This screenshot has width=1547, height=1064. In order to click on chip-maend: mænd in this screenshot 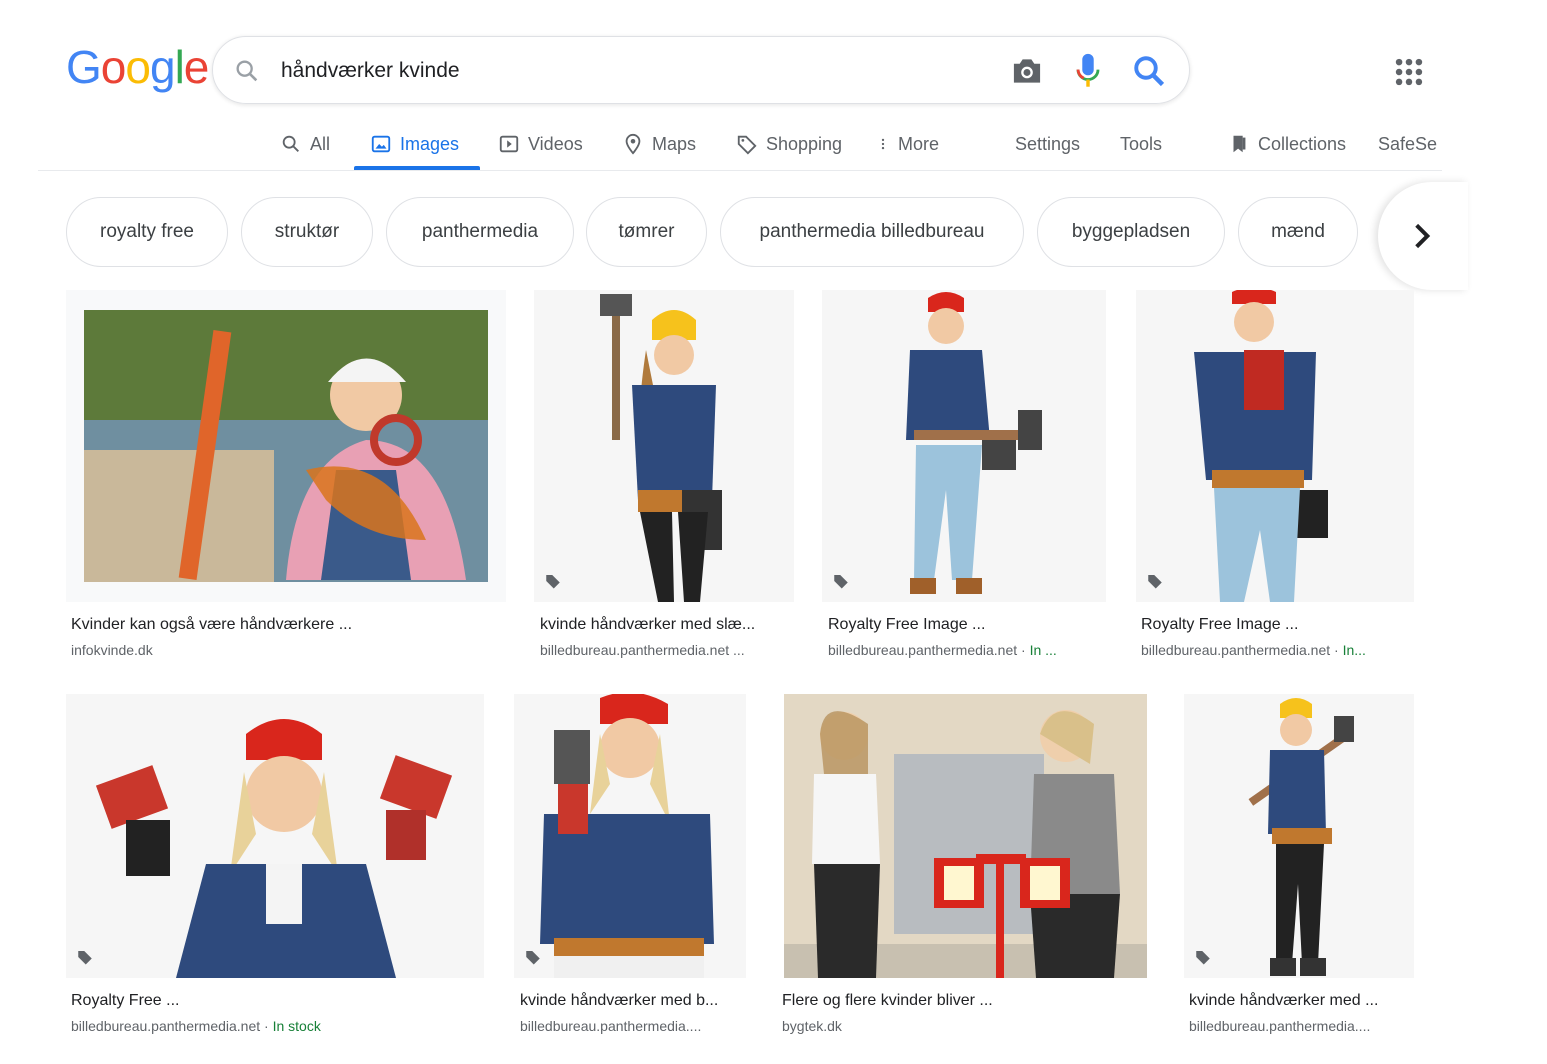, I will do `click(1298, 232)`.